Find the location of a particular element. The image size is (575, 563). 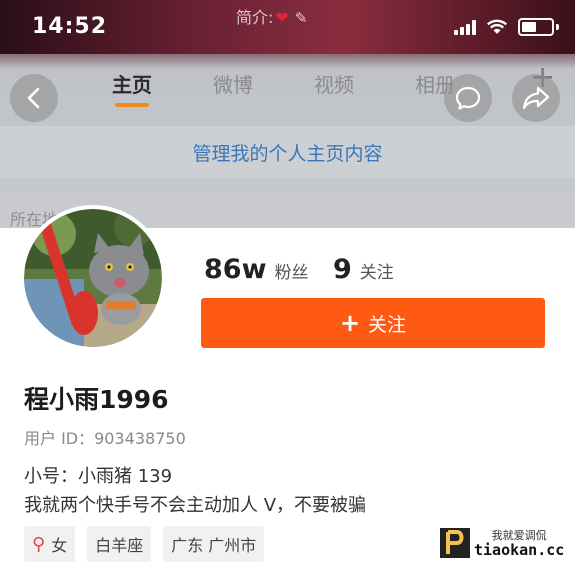

fans-stat: 86w 粉丝 is located at coordinates (256, 269).